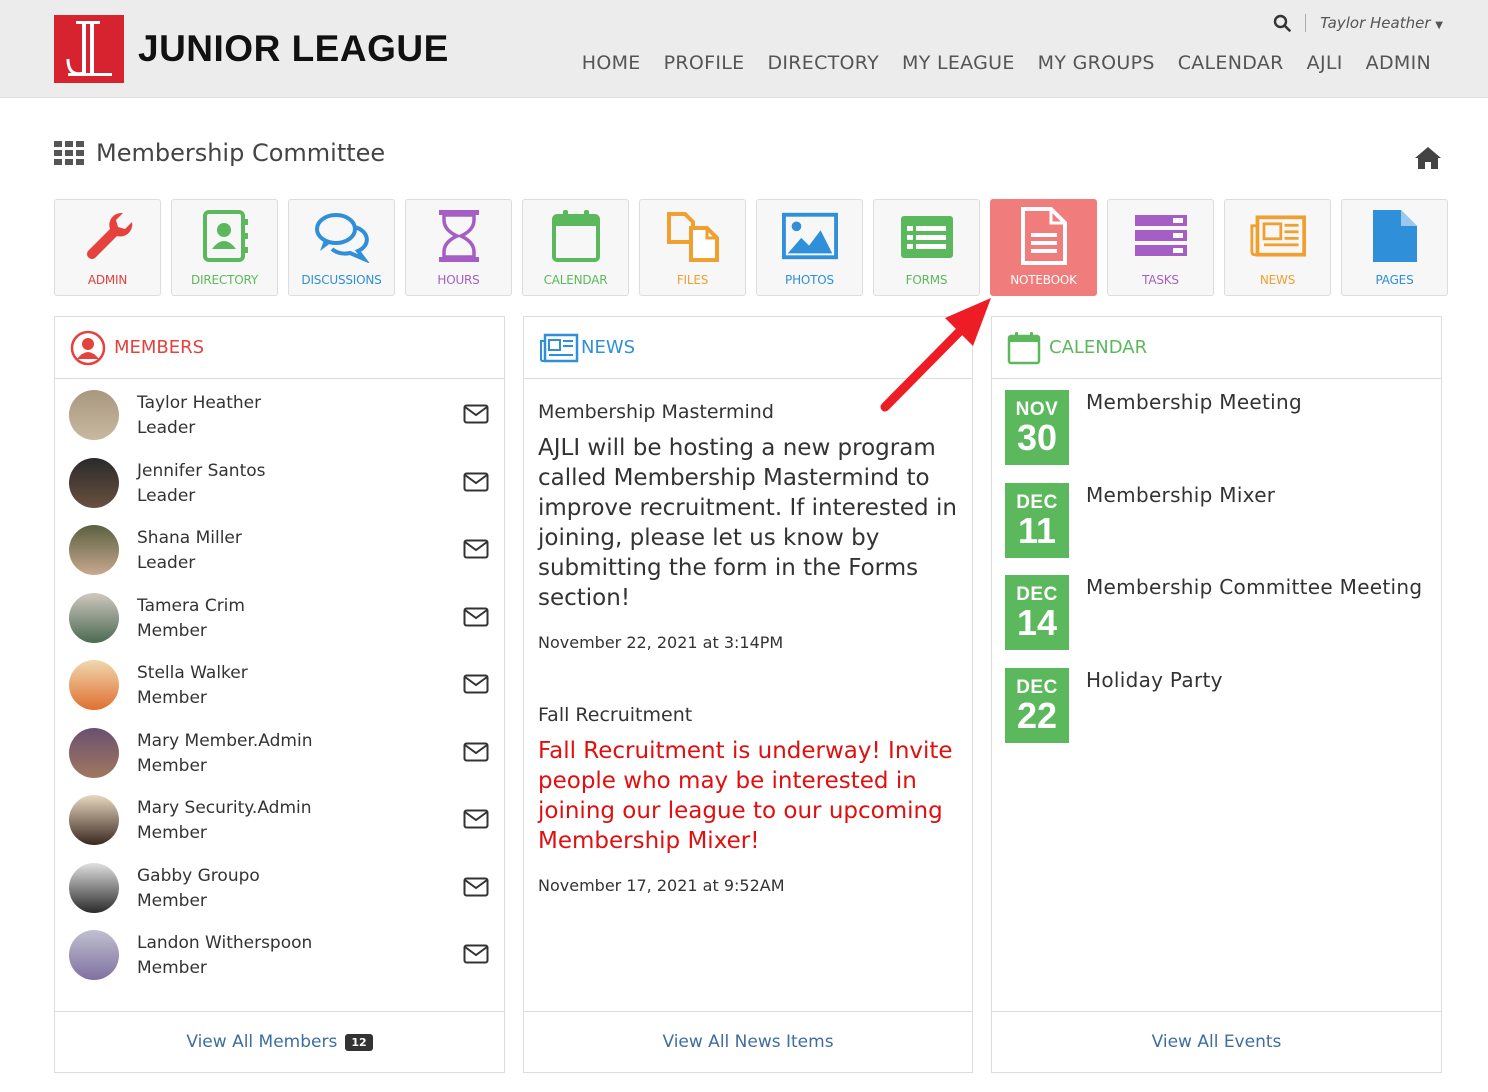  I want to click on member-name: Tamera Crim, so click(191, 606).